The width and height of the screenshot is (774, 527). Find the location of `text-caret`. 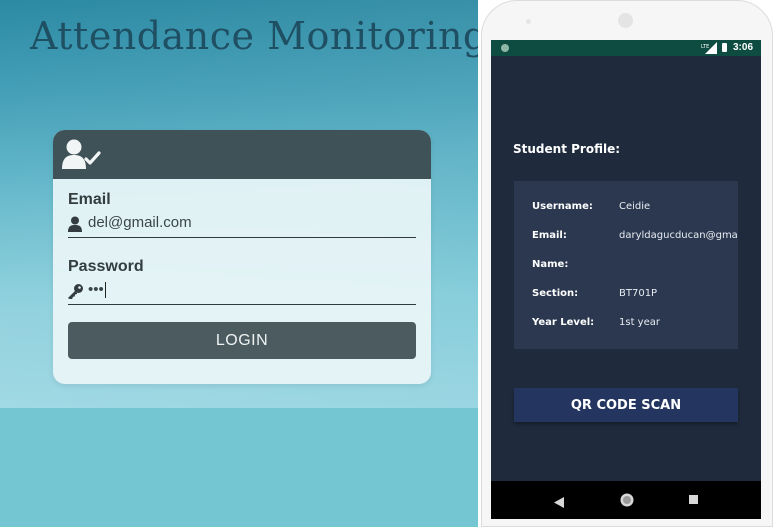

text-caret is located at coordinates (105, 290).